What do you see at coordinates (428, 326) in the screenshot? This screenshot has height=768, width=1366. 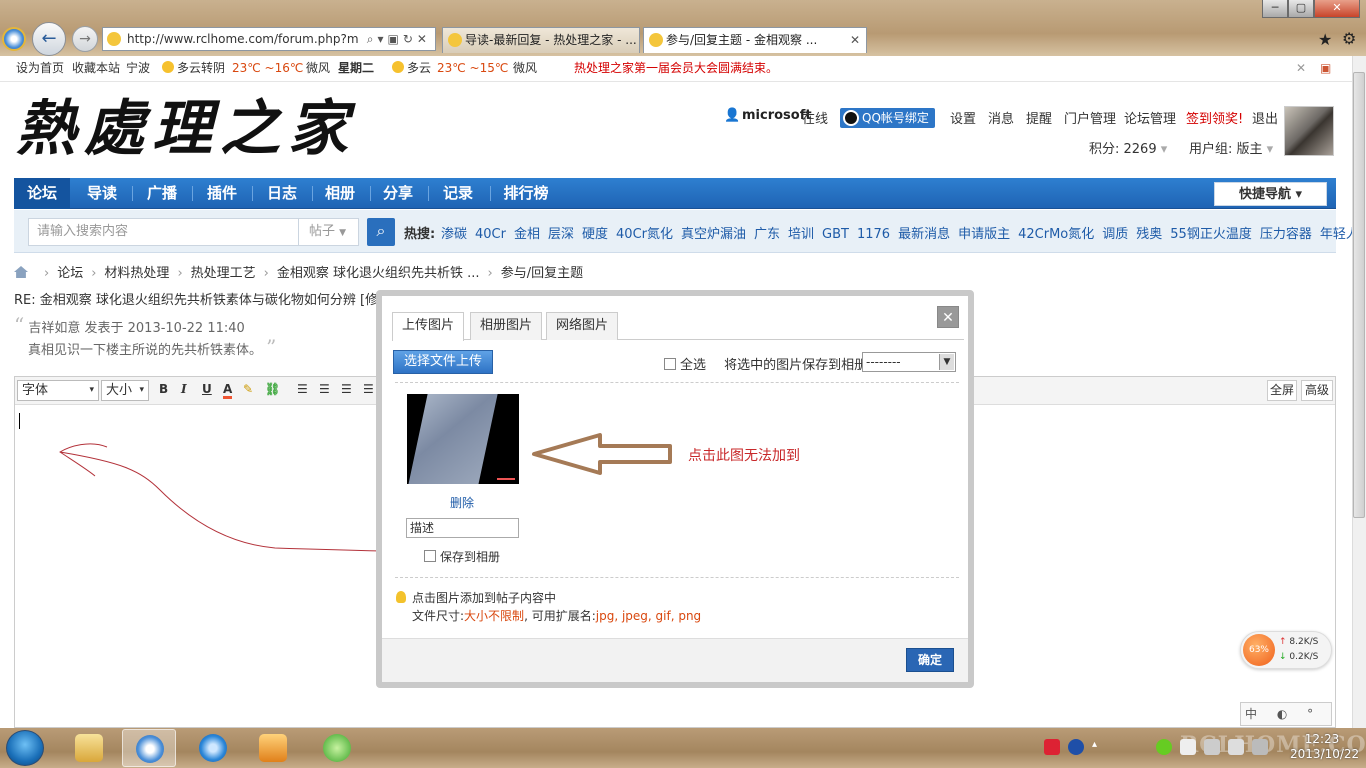 I see `tab-upload-image: 上传图片` at bounding box center [428, 326].